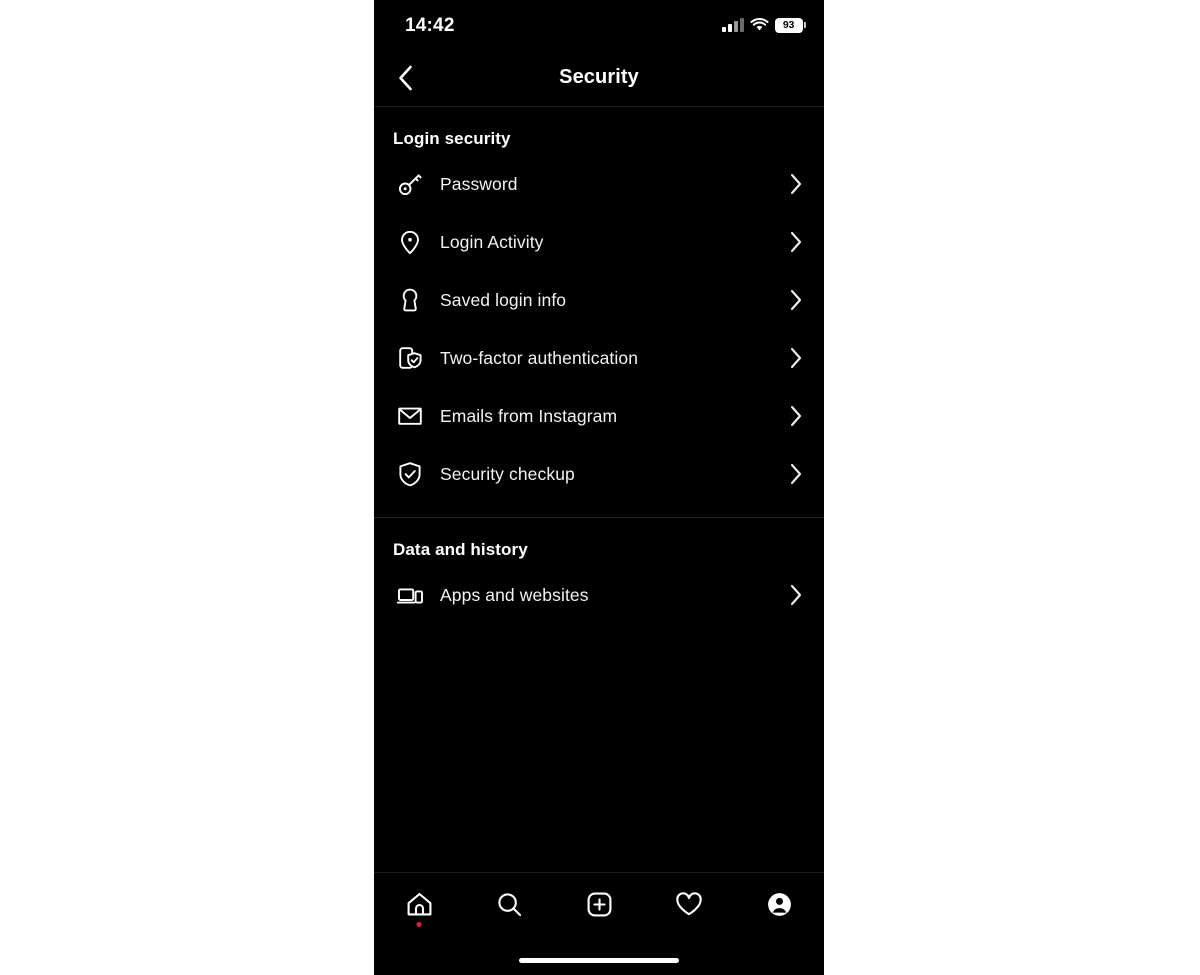 This screenshot has width=1200, height=975. Describe the element at coordinates (410, 358) in the screenshot. I see `phone-shield-check-icon` at that location.